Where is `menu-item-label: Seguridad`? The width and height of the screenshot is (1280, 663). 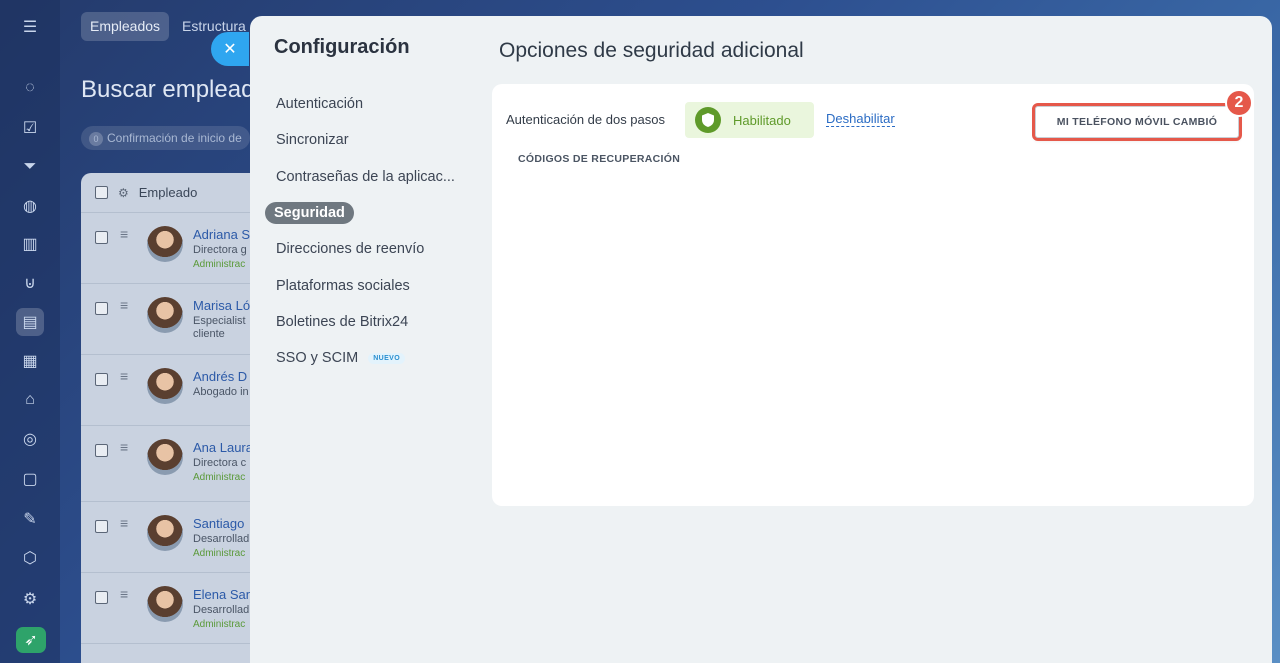
menu-item-label: Seguridad is located at coordinates (309, 213).